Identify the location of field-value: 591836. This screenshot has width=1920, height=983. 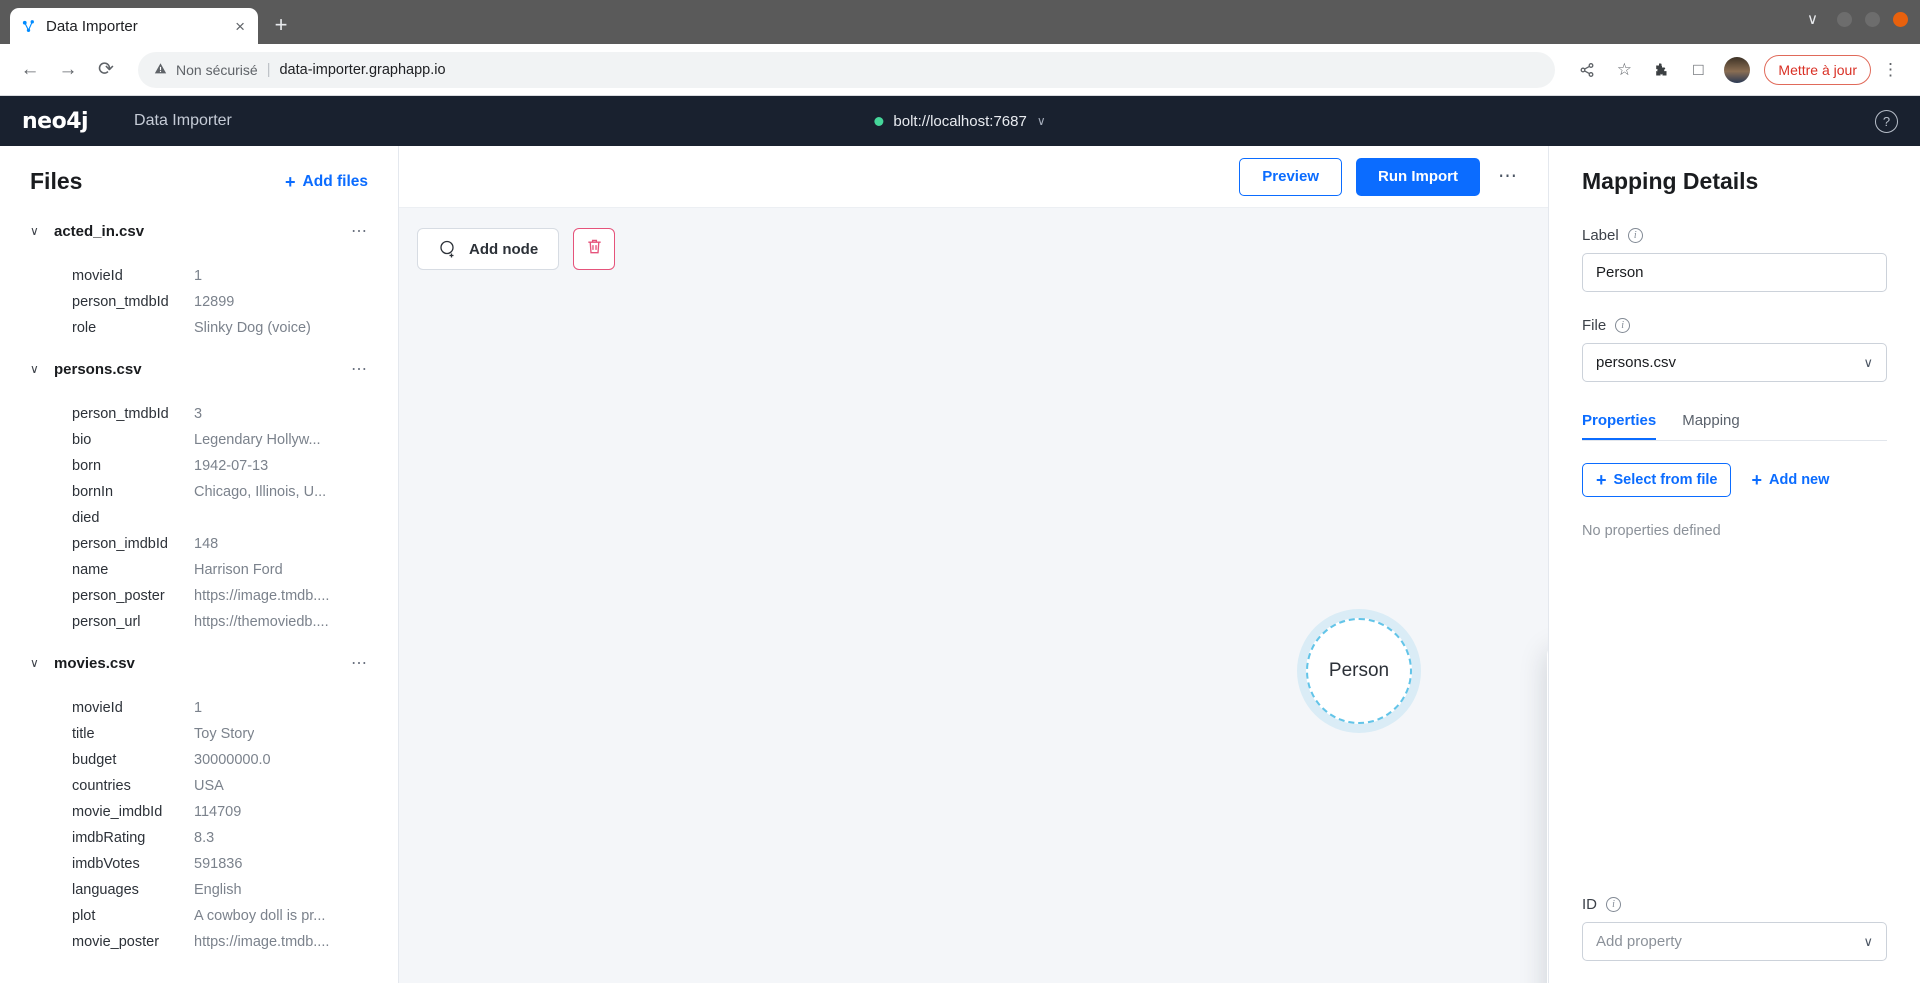
(218, 864).